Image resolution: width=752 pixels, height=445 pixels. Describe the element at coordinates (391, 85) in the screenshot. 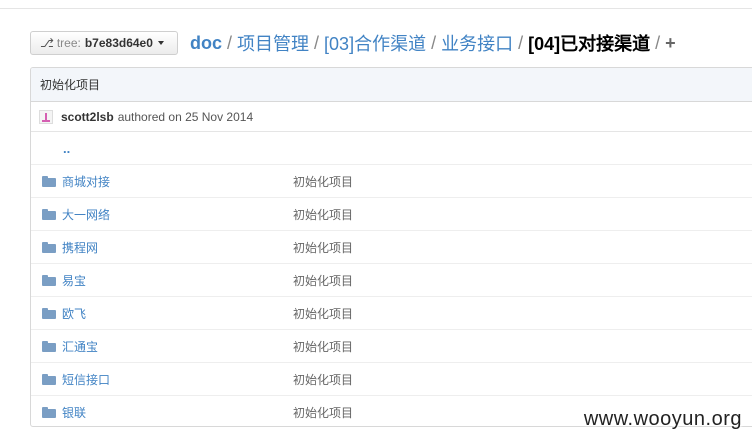

I see `commit-header: 初始化项目` at that location.